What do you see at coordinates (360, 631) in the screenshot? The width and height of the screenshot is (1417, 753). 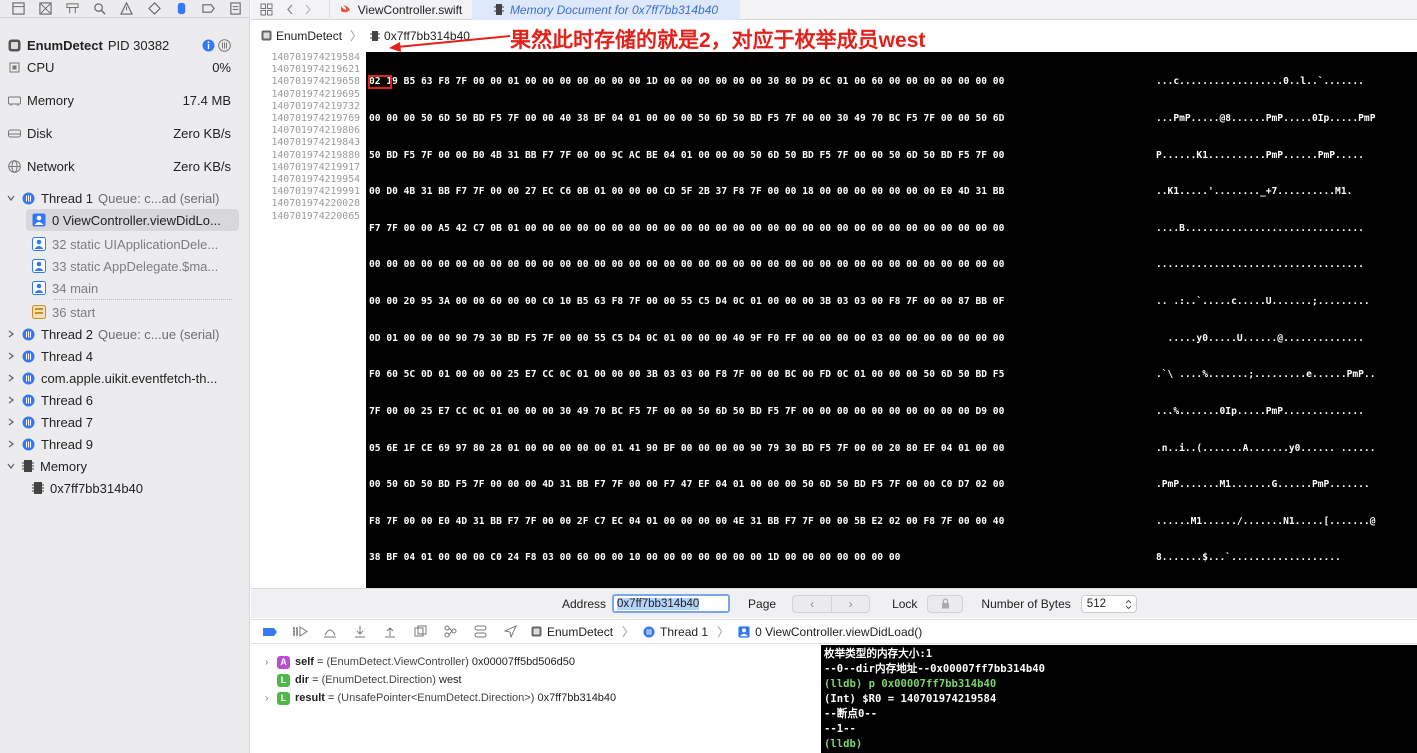 I see `step-into-button` at bounding box center [360, 631].